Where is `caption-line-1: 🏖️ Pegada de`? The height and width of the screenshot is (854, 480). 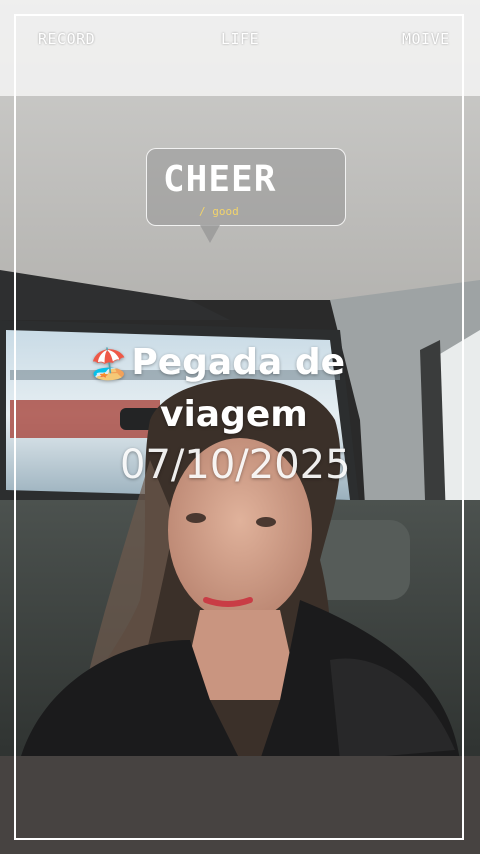 caption-line-1: 🏖️ Pegada de is located at coordinates (260, 364).